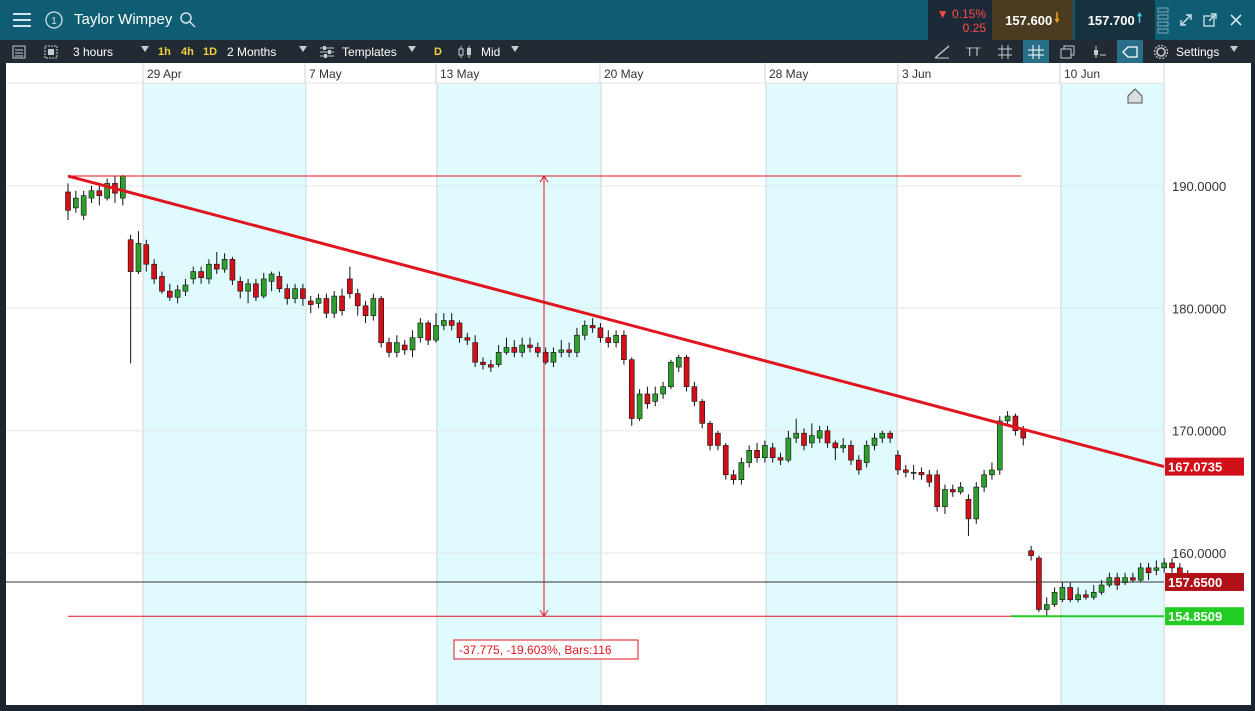 The image size is (1255, 711). Describe the element at coordinates (438, 51) in the screenshot. I see `d-badge: D` at that location.